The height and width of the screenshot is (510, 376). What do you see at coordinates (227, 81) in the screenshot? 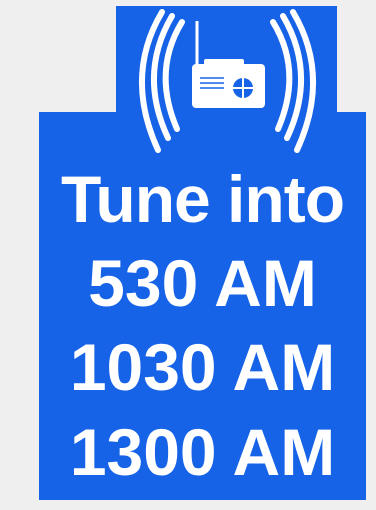
I see `radio-broadcast-icon` at bounding box center [227, 81].